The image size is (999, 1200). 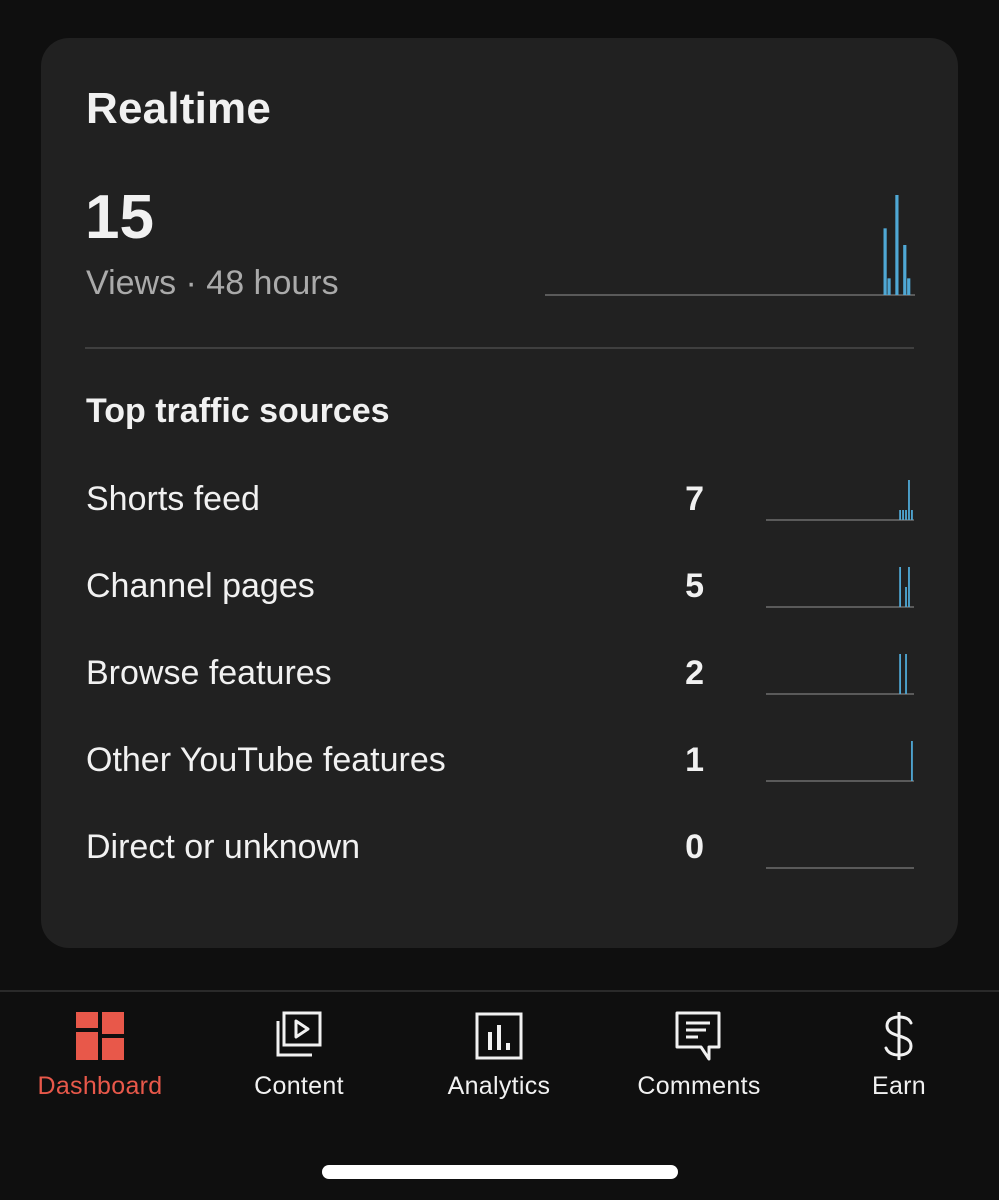 What do you see at coordinates (699, 1086) in the screenshot?
I see `nav-label: Comments` at bounding box center [699, 1086].